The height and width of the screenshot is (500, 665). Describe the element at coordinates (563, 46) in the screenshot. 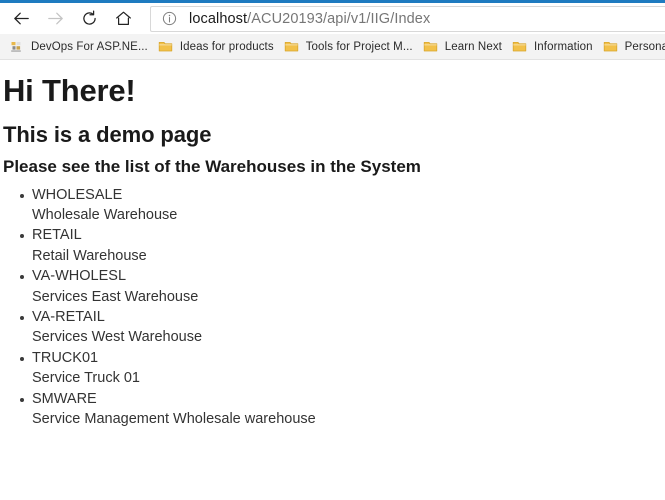

I see `bookmark-label: Information` at that location.